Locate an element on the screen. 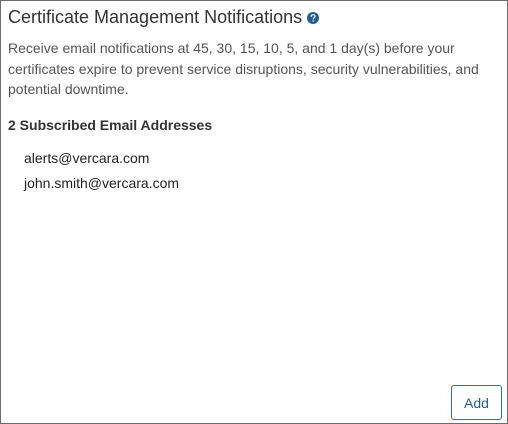 This screenshot has height=424, width=508. subscribed-email-count: 2 Subscribed Email Addresses is located at coordinates (110, 125).